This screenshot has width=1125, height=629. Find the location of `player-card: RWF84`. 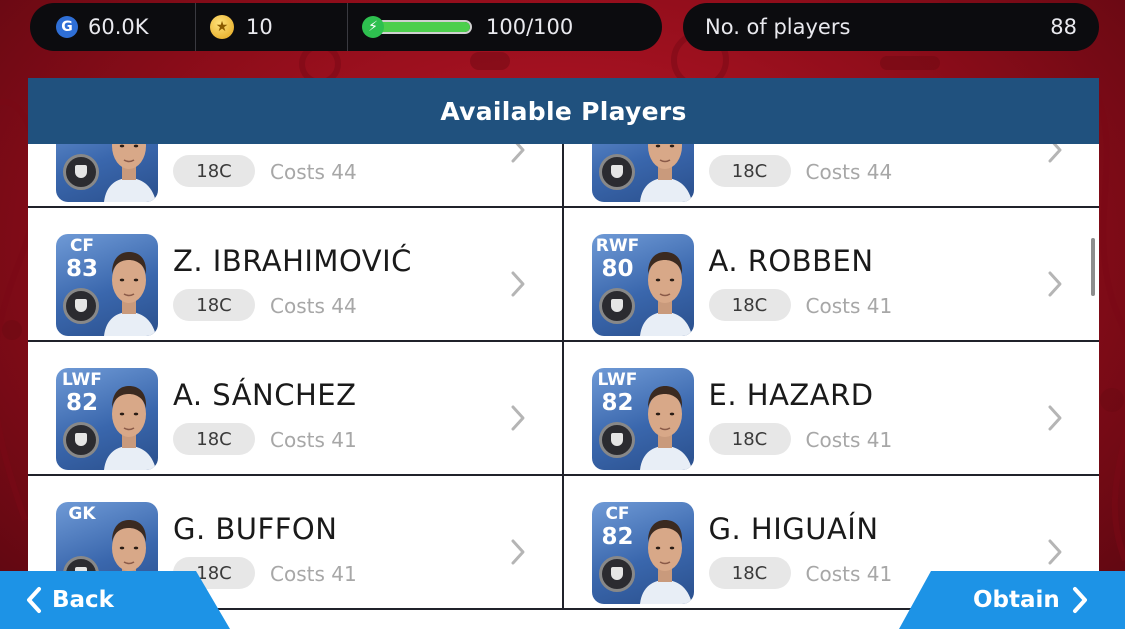

player-card: RWF84 is located at coordinates (107, 173).